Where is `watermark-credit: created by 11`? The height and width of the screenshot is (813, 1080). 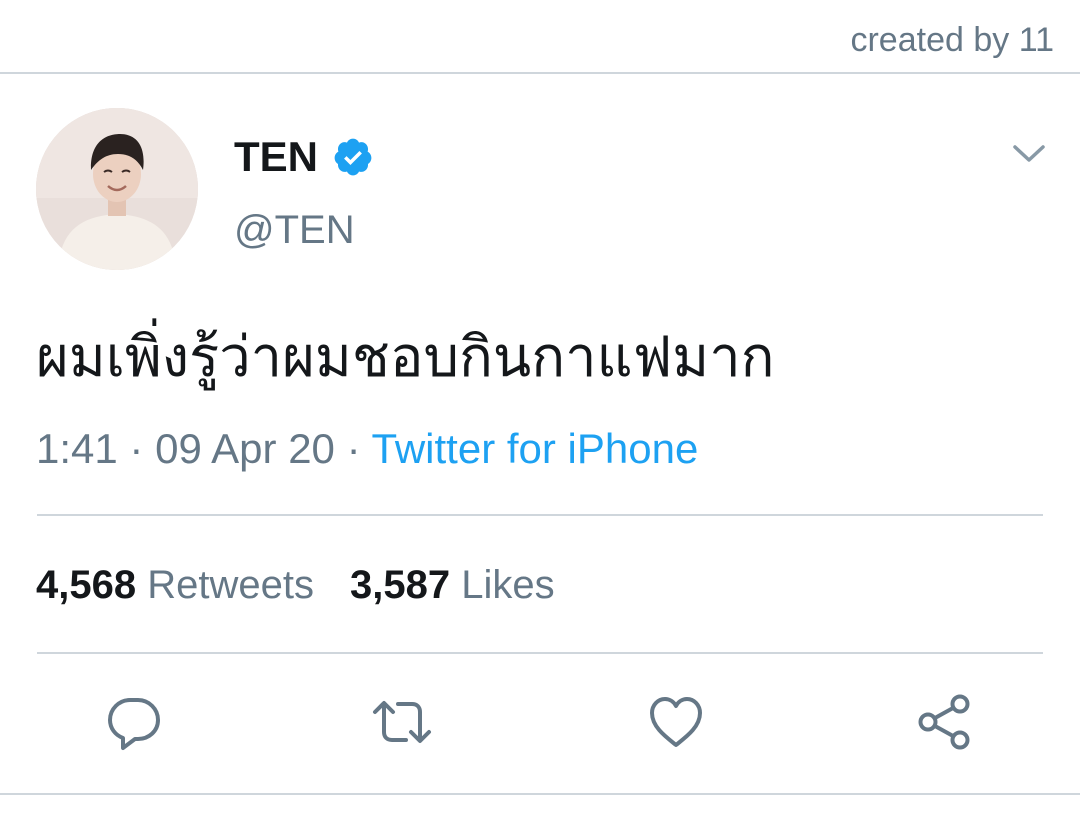 watermark-credit: created by 11 is located at coordinates (952, 40).